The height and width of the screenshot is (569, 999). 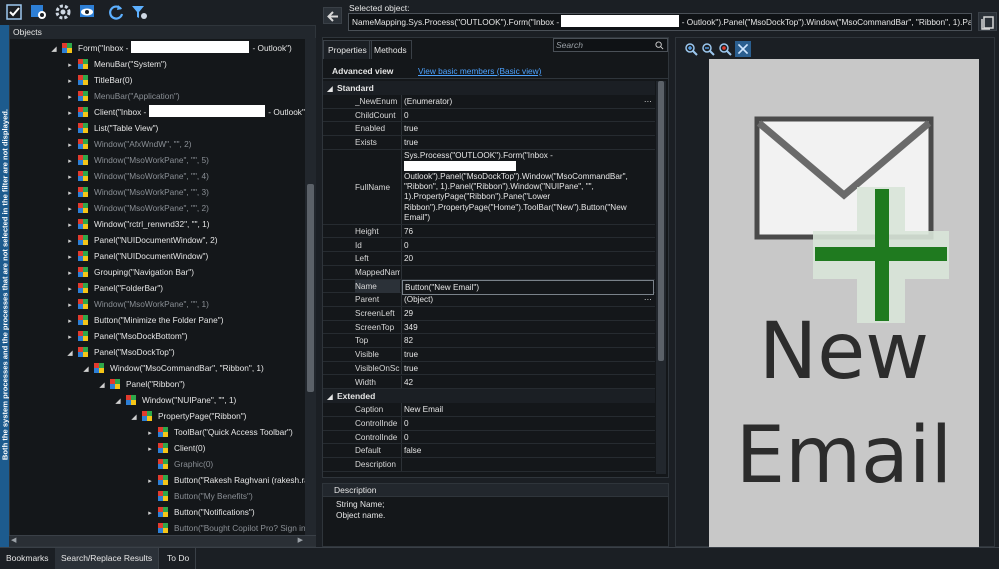 What do you see at coordinates (199, 496) in the screenshot?
I see `tree-item: Button("My Benefits")` at bounding box center [199, 496].